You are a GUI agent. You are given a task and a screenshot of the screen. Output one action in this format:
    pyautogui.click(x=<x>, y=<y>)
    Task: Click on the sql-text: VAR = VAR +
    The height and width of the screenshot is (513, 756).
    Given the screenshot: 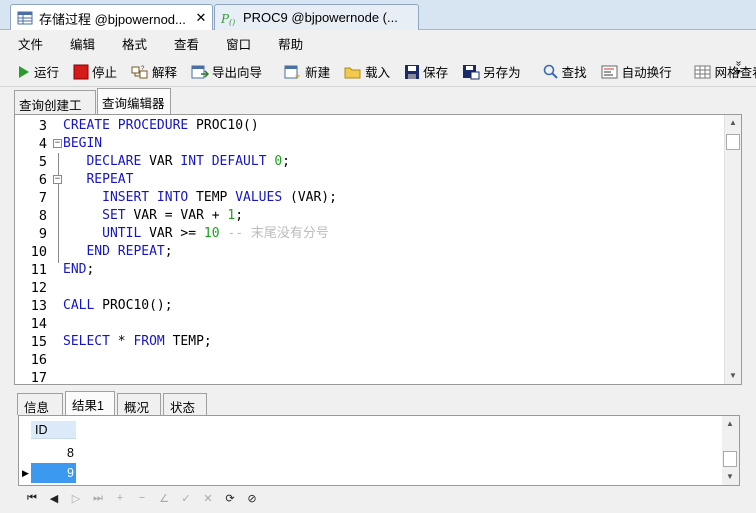 What is the action you would take?
    pyautogui.click(x=176, y=215)
    